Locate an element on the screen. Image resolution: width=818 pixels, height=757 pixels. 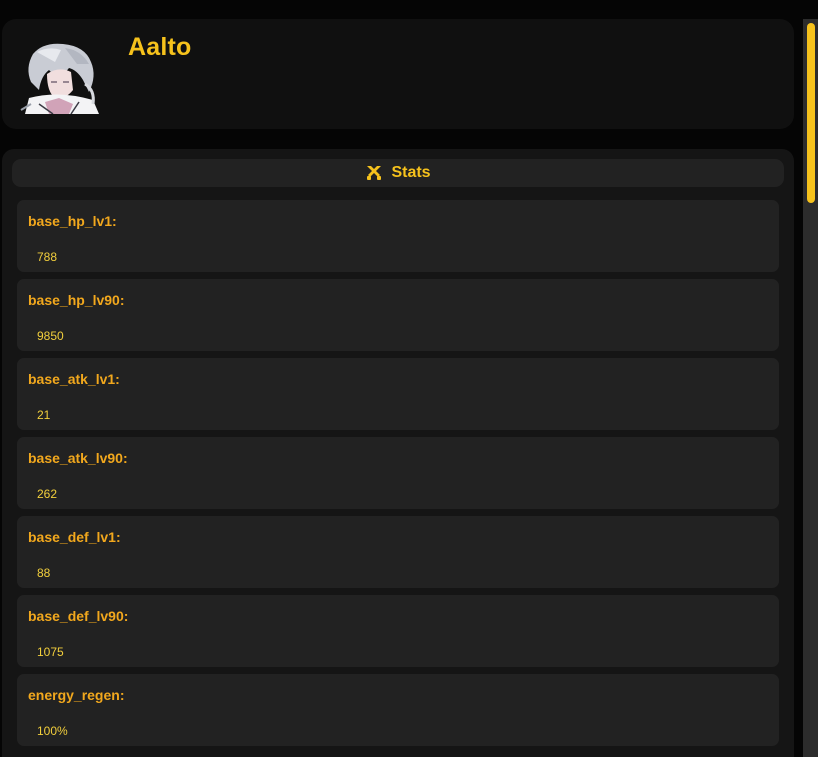
stat-value: 262 is located at coordinates (47, 494).